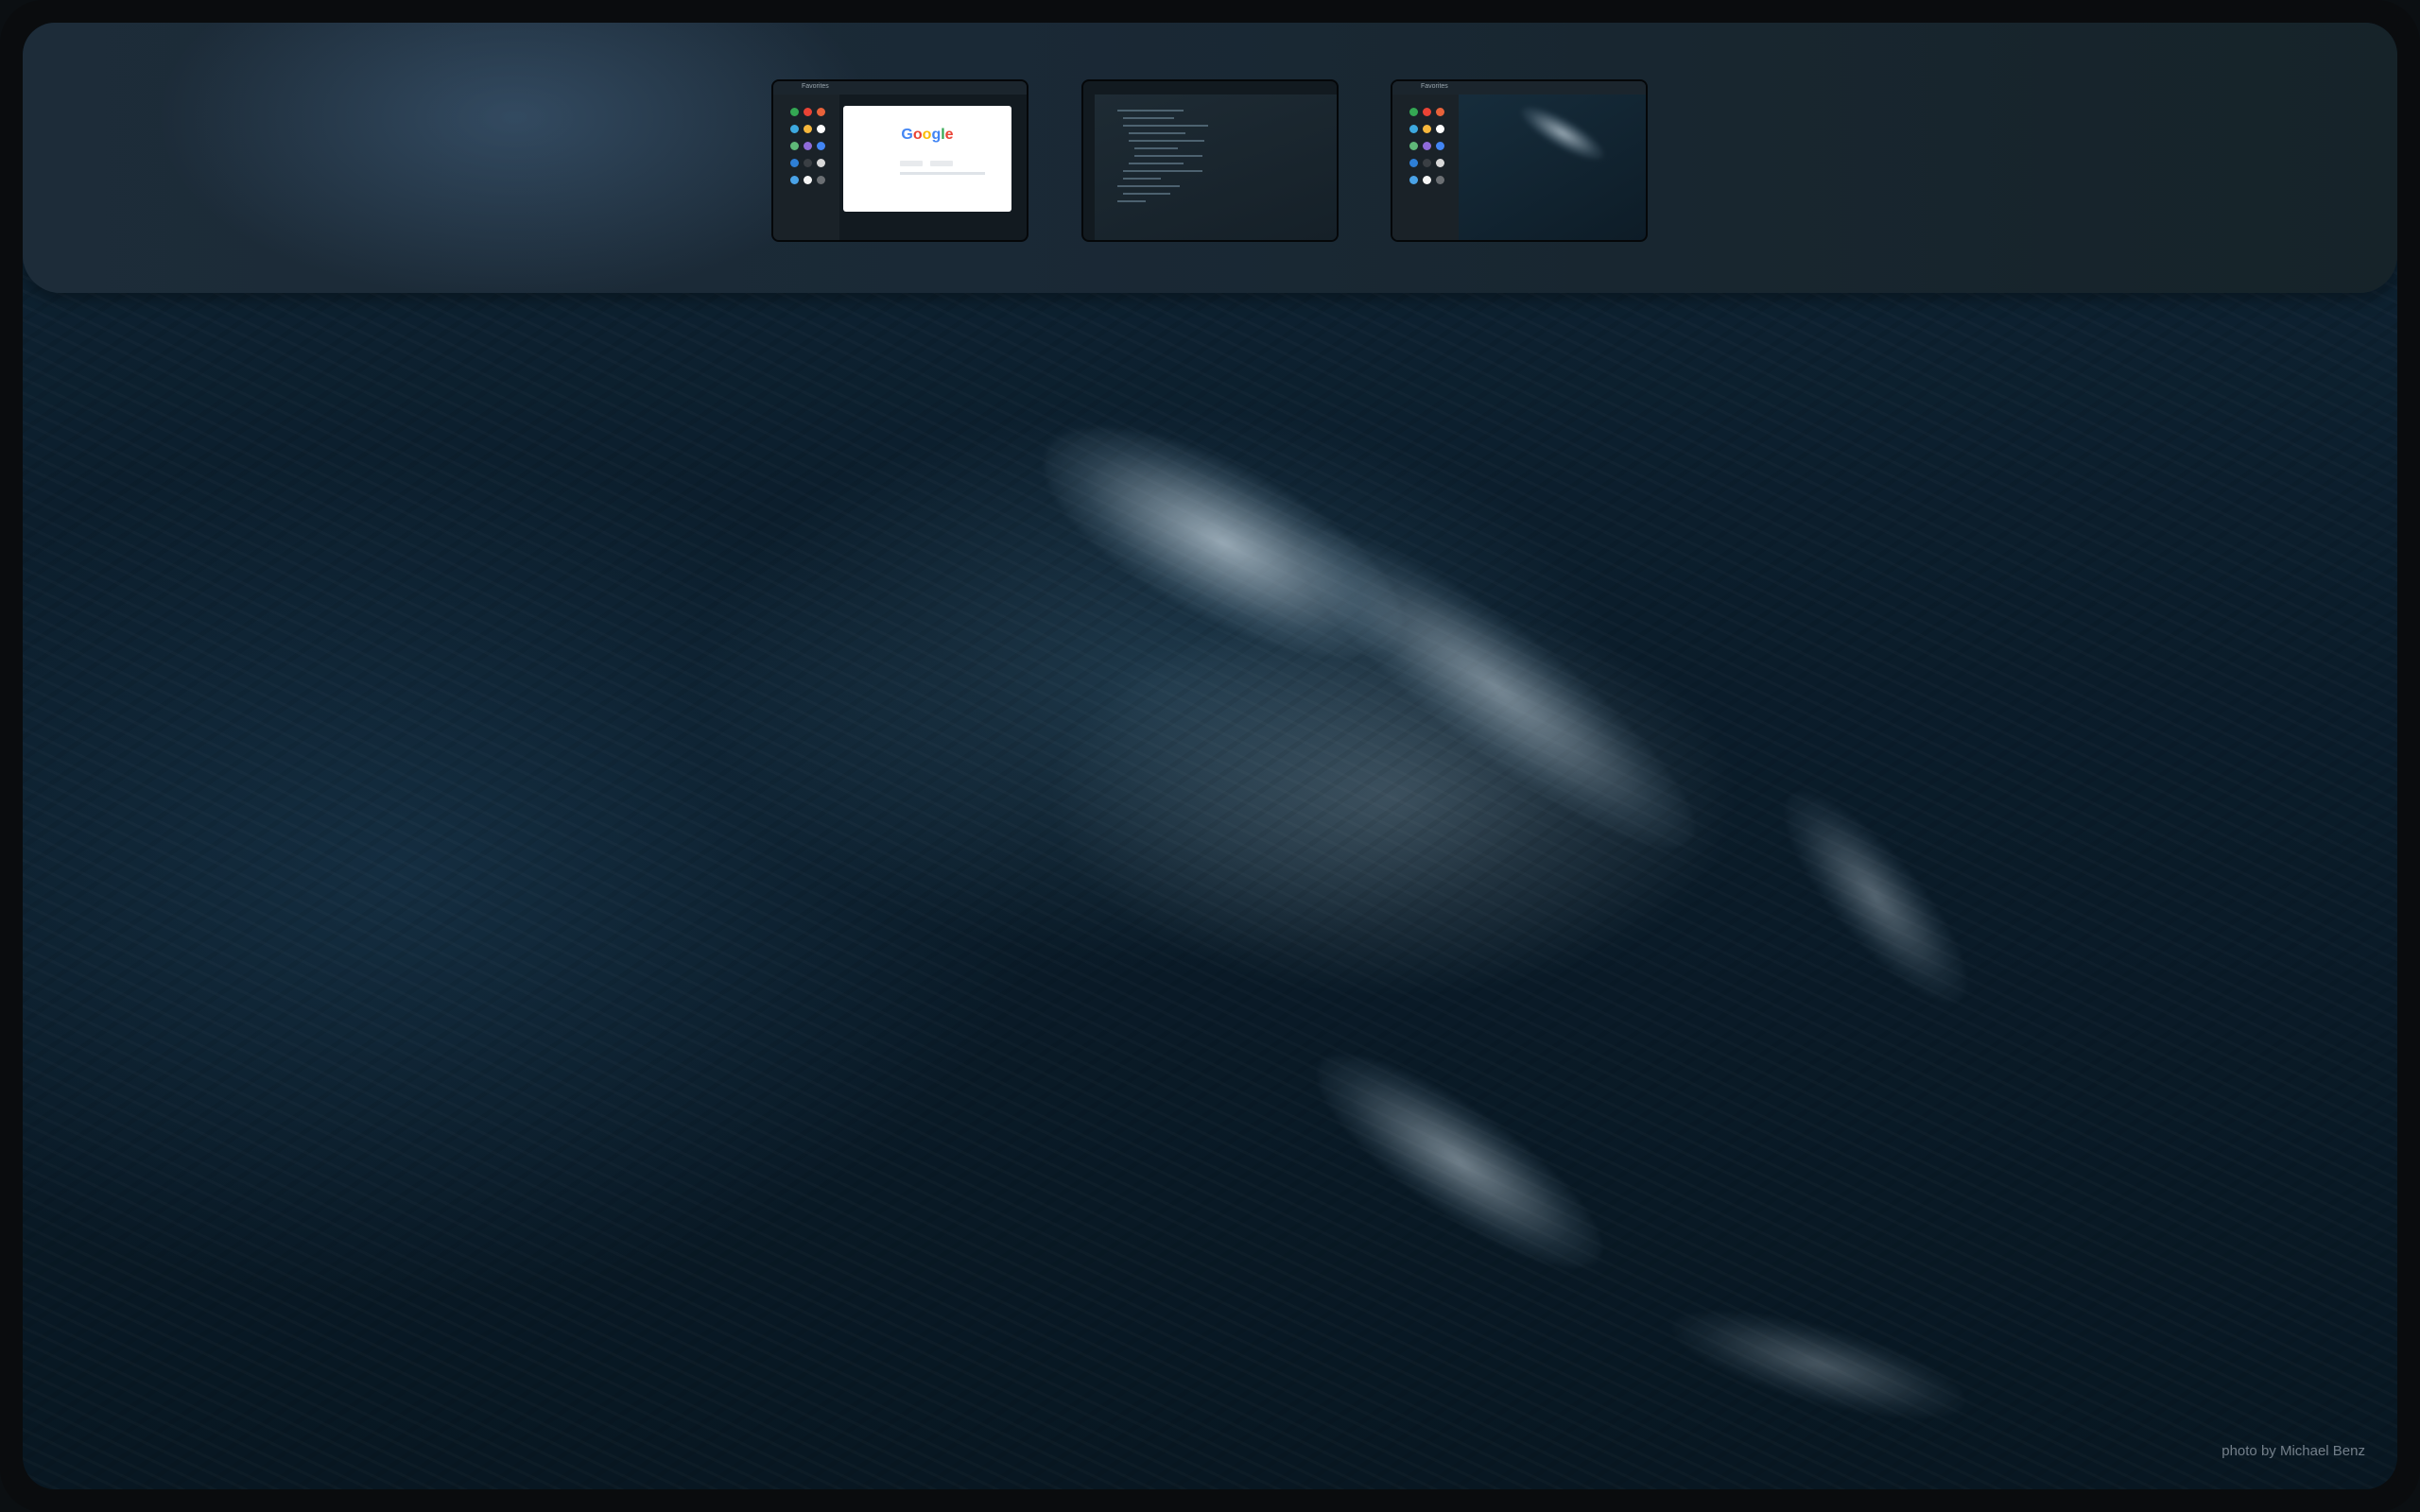 This screenshot has width=2420, height=1512. What do you see at coordinates (927, 135) in the screenshot?
I see `google-logo: Google` at bounding box center [927, 135].